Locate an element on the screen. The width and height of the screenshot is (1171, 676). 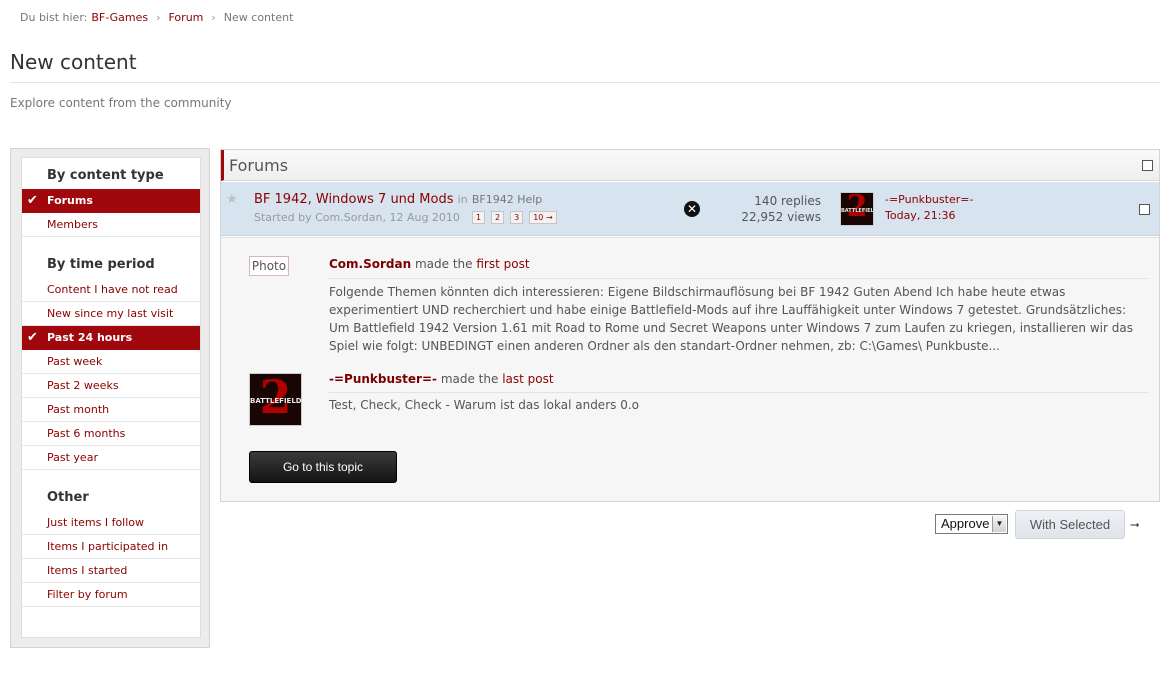
last-post-link: last post is located at coordinates (527, 379).